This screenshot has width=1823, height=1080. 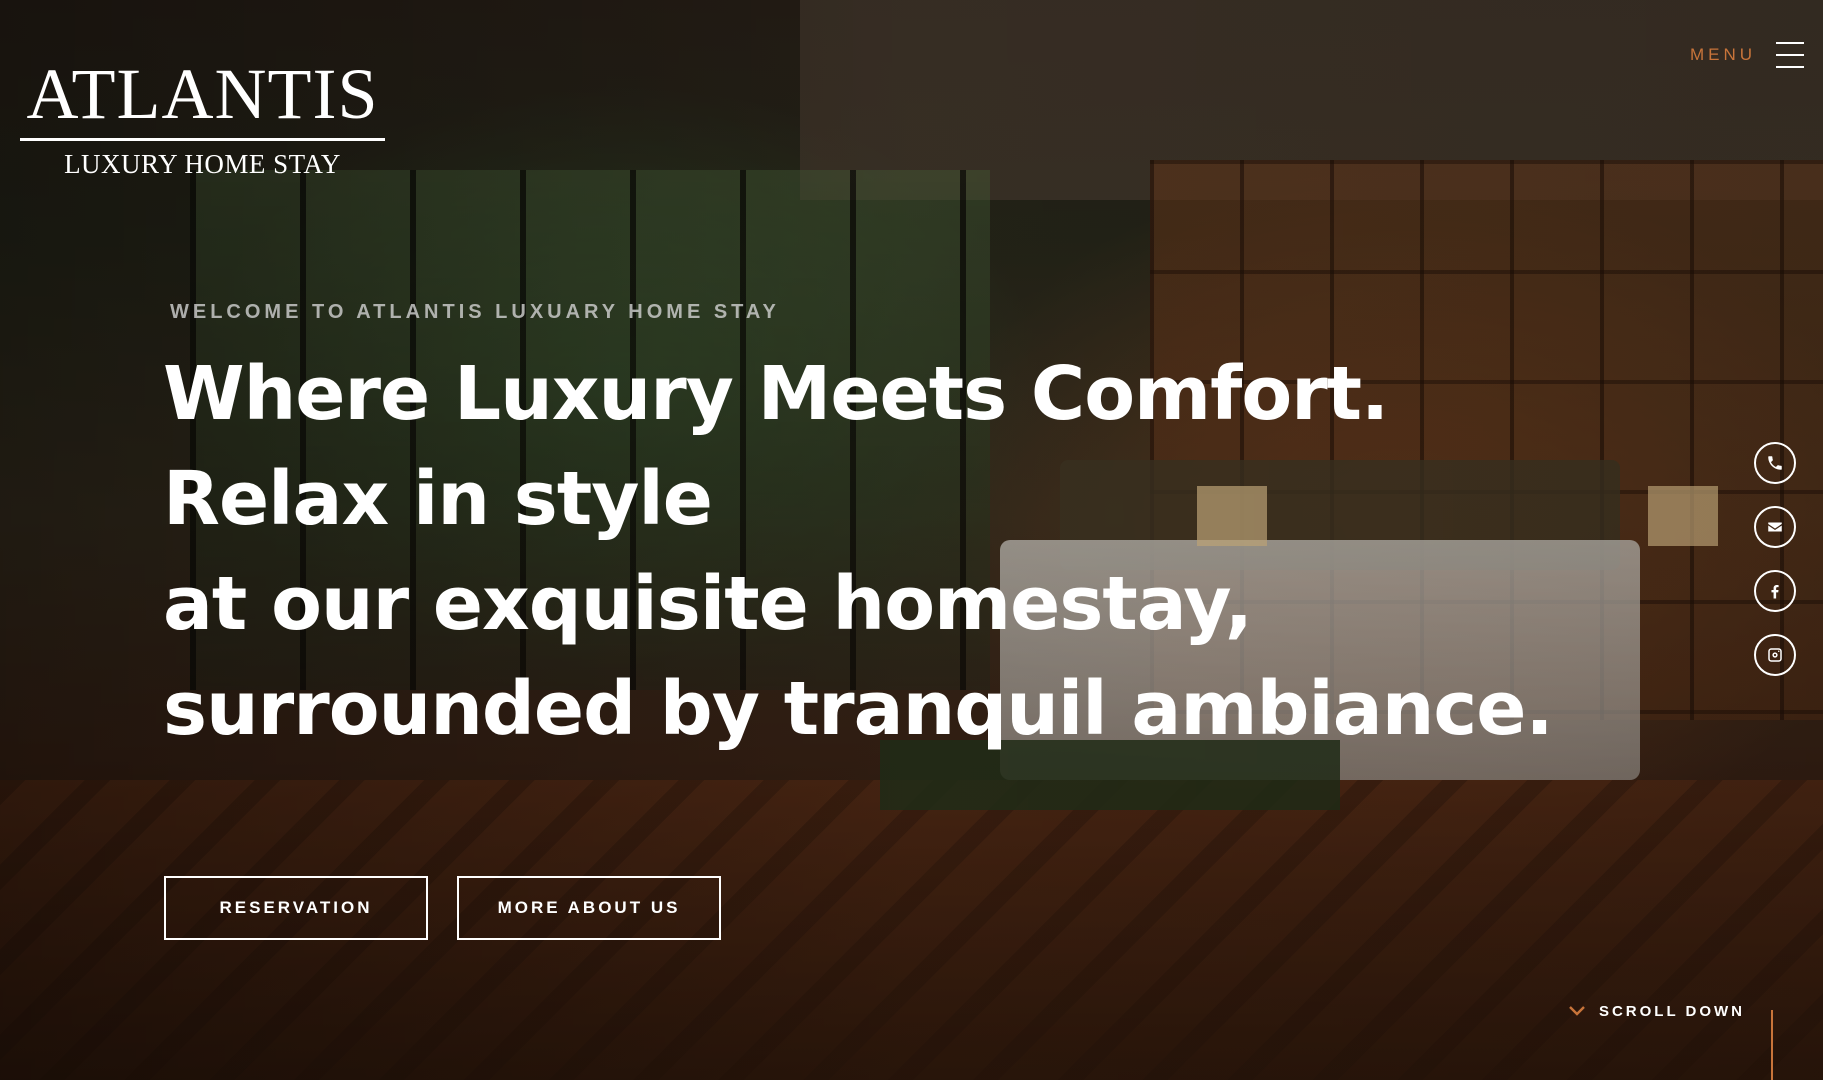 I want to click on headline-line-3: at our exquisite homestay,, so click(x=708, y=604).